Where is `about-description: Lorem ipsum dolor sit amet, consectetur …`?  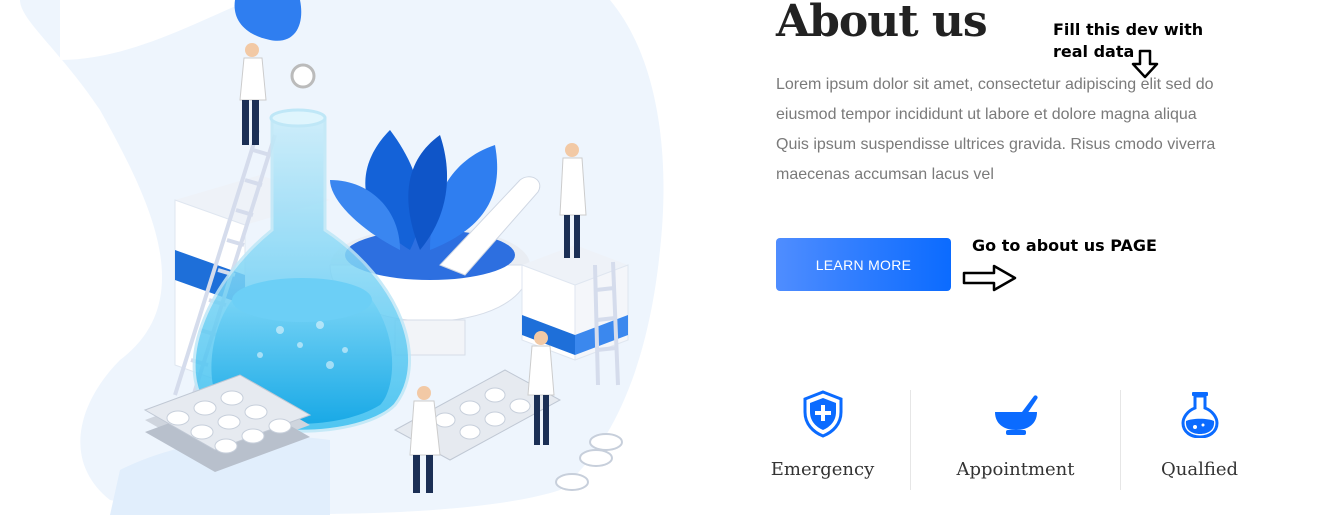
about-description: Lorem ipsum dolor sit amet, consectetur … is located at coordinates (996, 129).